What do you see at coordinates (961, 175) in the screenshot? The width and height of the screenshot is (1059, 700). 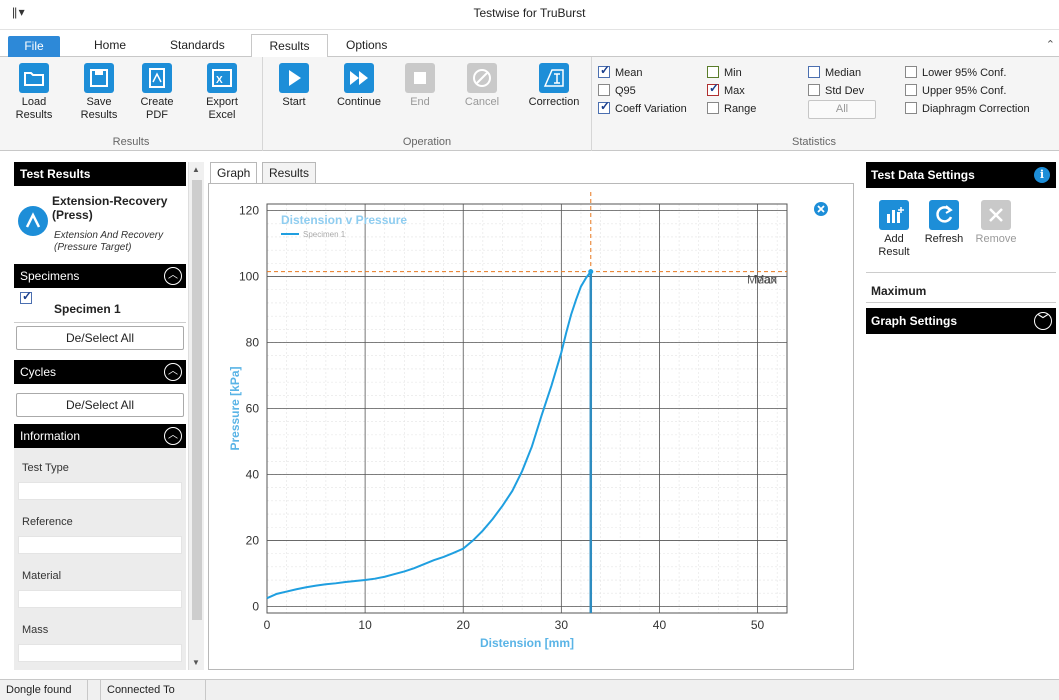 I see `test-data-settings-header: Test Data Settings i` at bounding box center [961, 175].